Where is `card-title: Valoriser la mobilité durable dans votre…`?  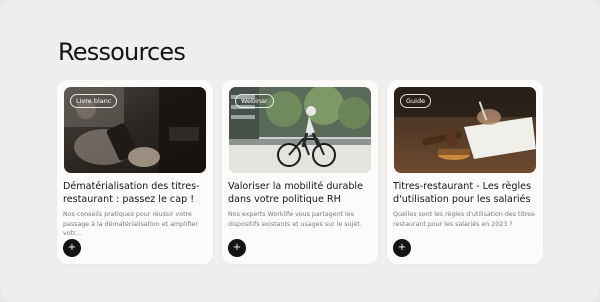 card-title: Valoriser la mobilité durable dans votre… is located at coordinates (301, 193).